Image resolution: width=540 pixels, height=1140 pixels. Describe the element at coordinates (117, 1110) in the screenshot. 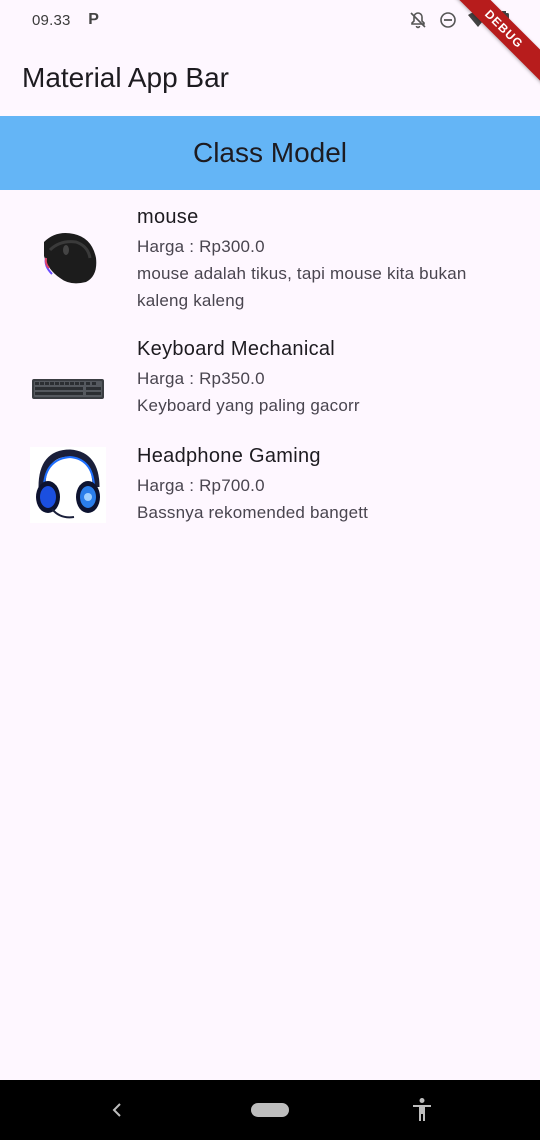

I see `back-icon` at that location.